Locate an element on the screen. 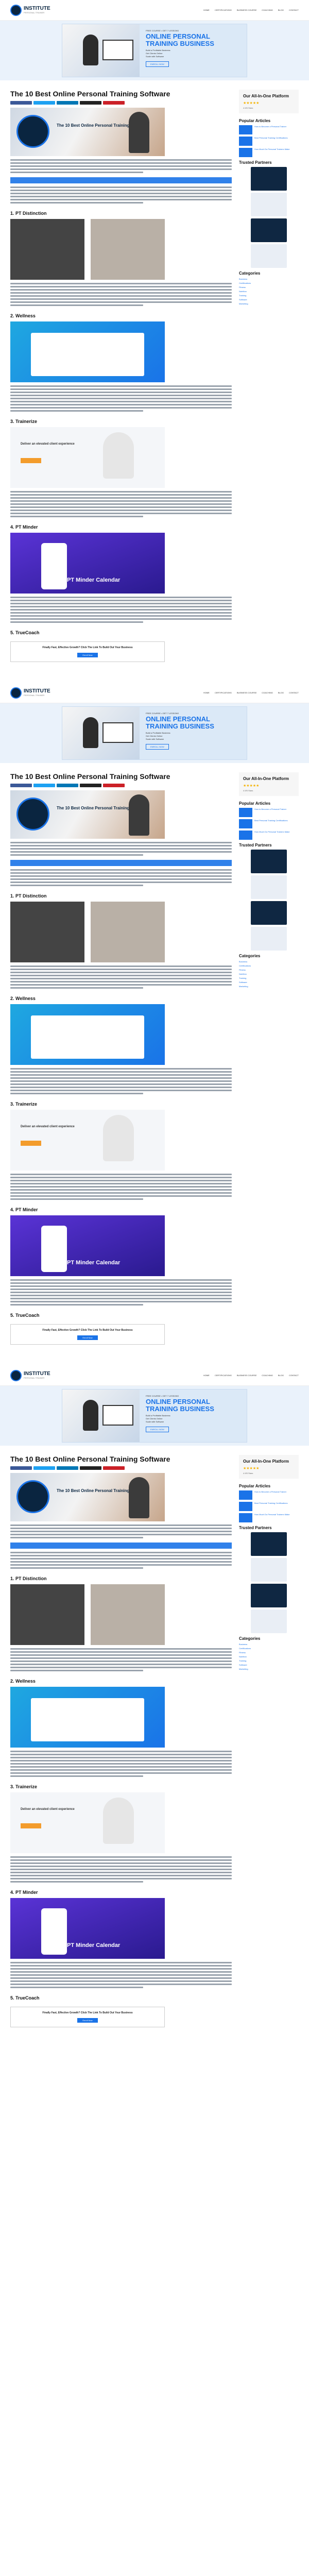 The image size is (309, 2576). share-row is located at coordinates (121, 786).